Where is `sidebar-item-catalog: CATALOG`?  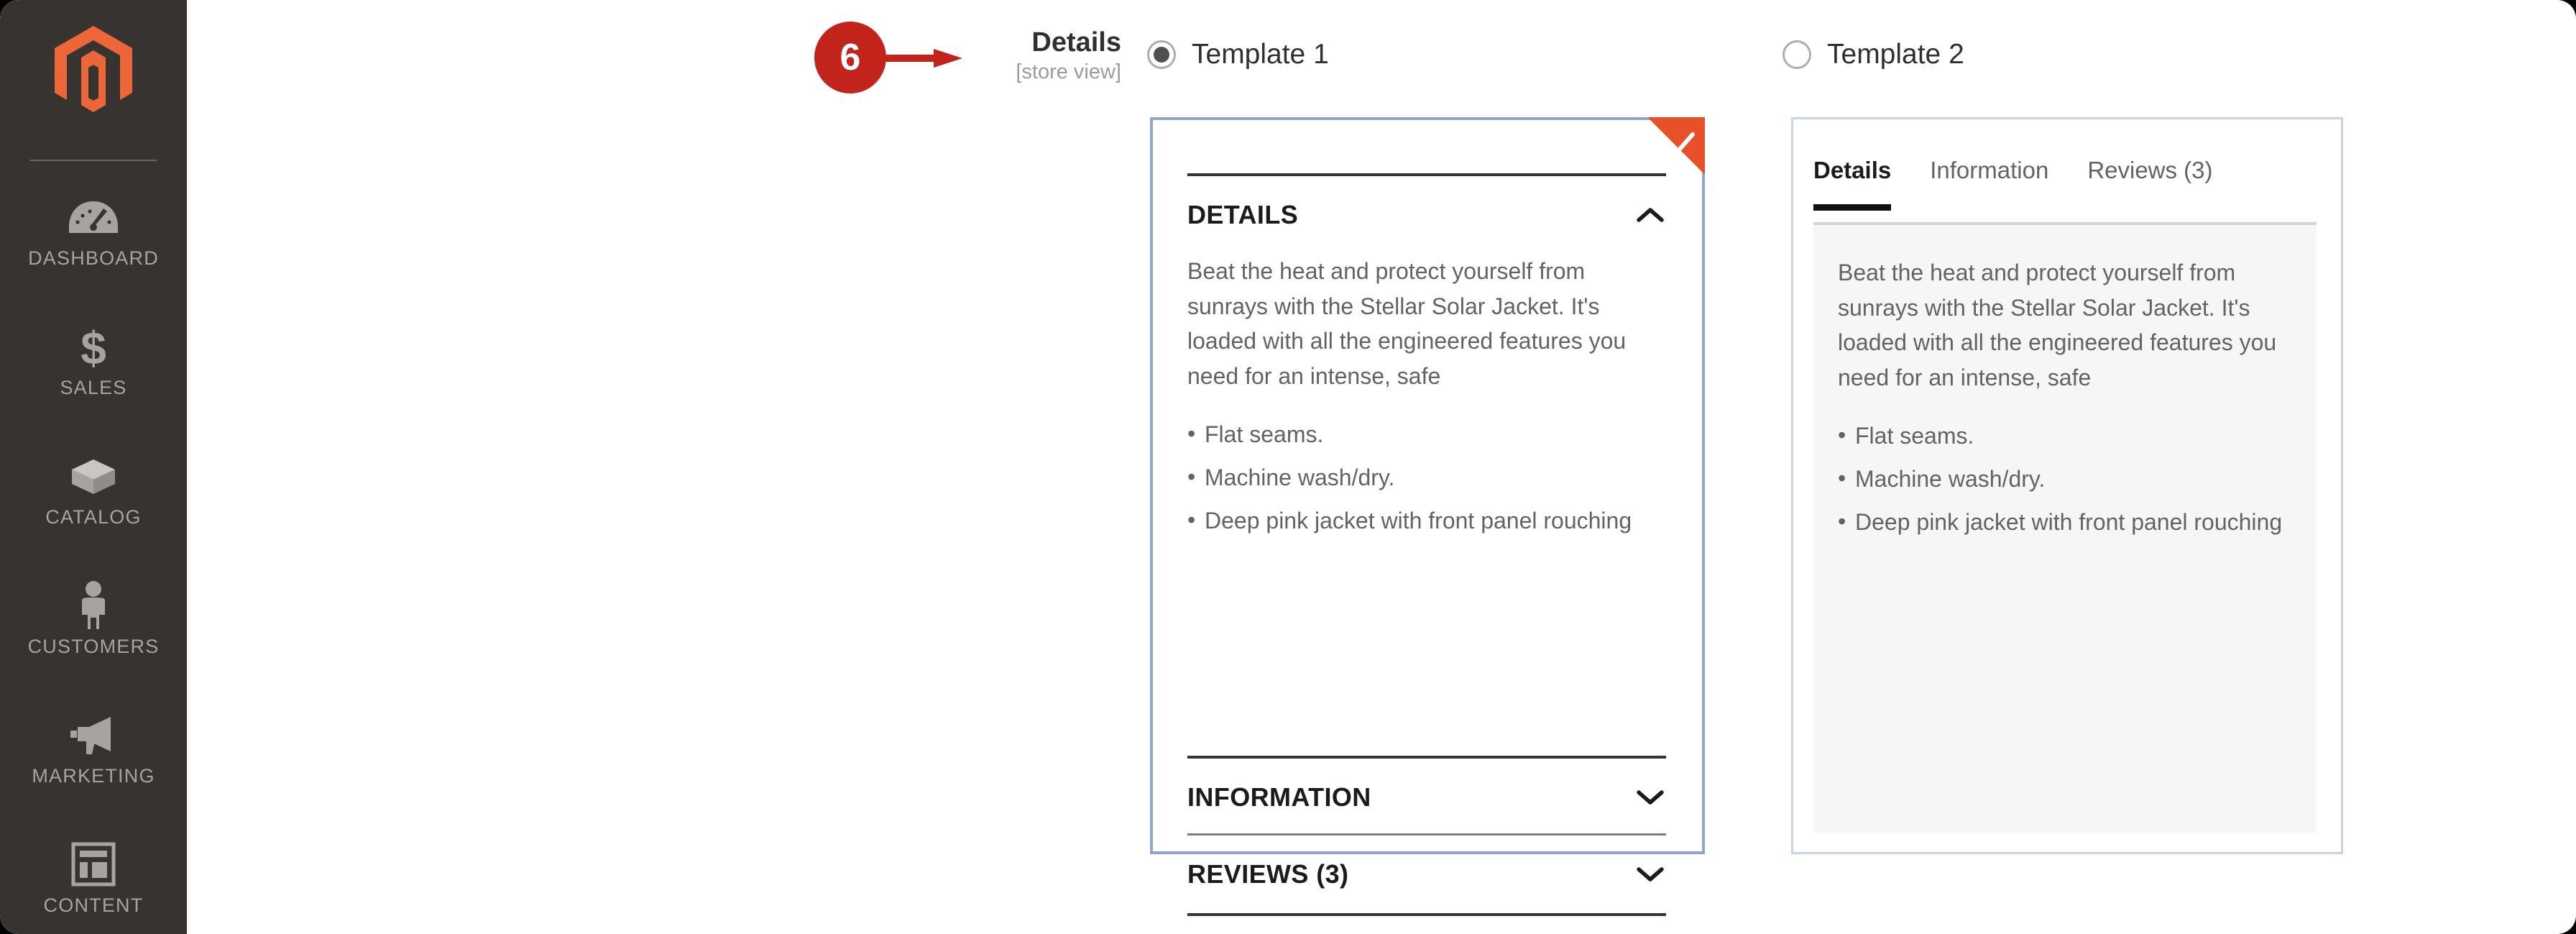 sidebar-item-catalog: CATALOG is located at coordinates (93, 504).